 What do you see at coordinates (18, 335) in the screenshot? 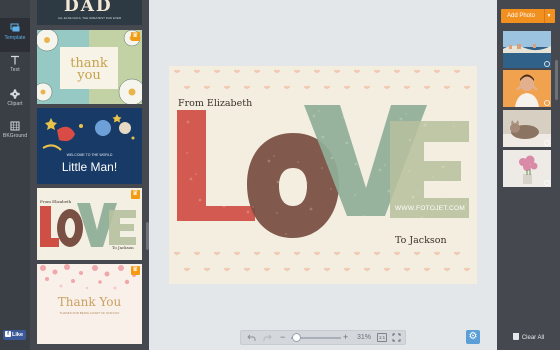
I see `facebook-like-label: Like` at bounding box center [18, 335].